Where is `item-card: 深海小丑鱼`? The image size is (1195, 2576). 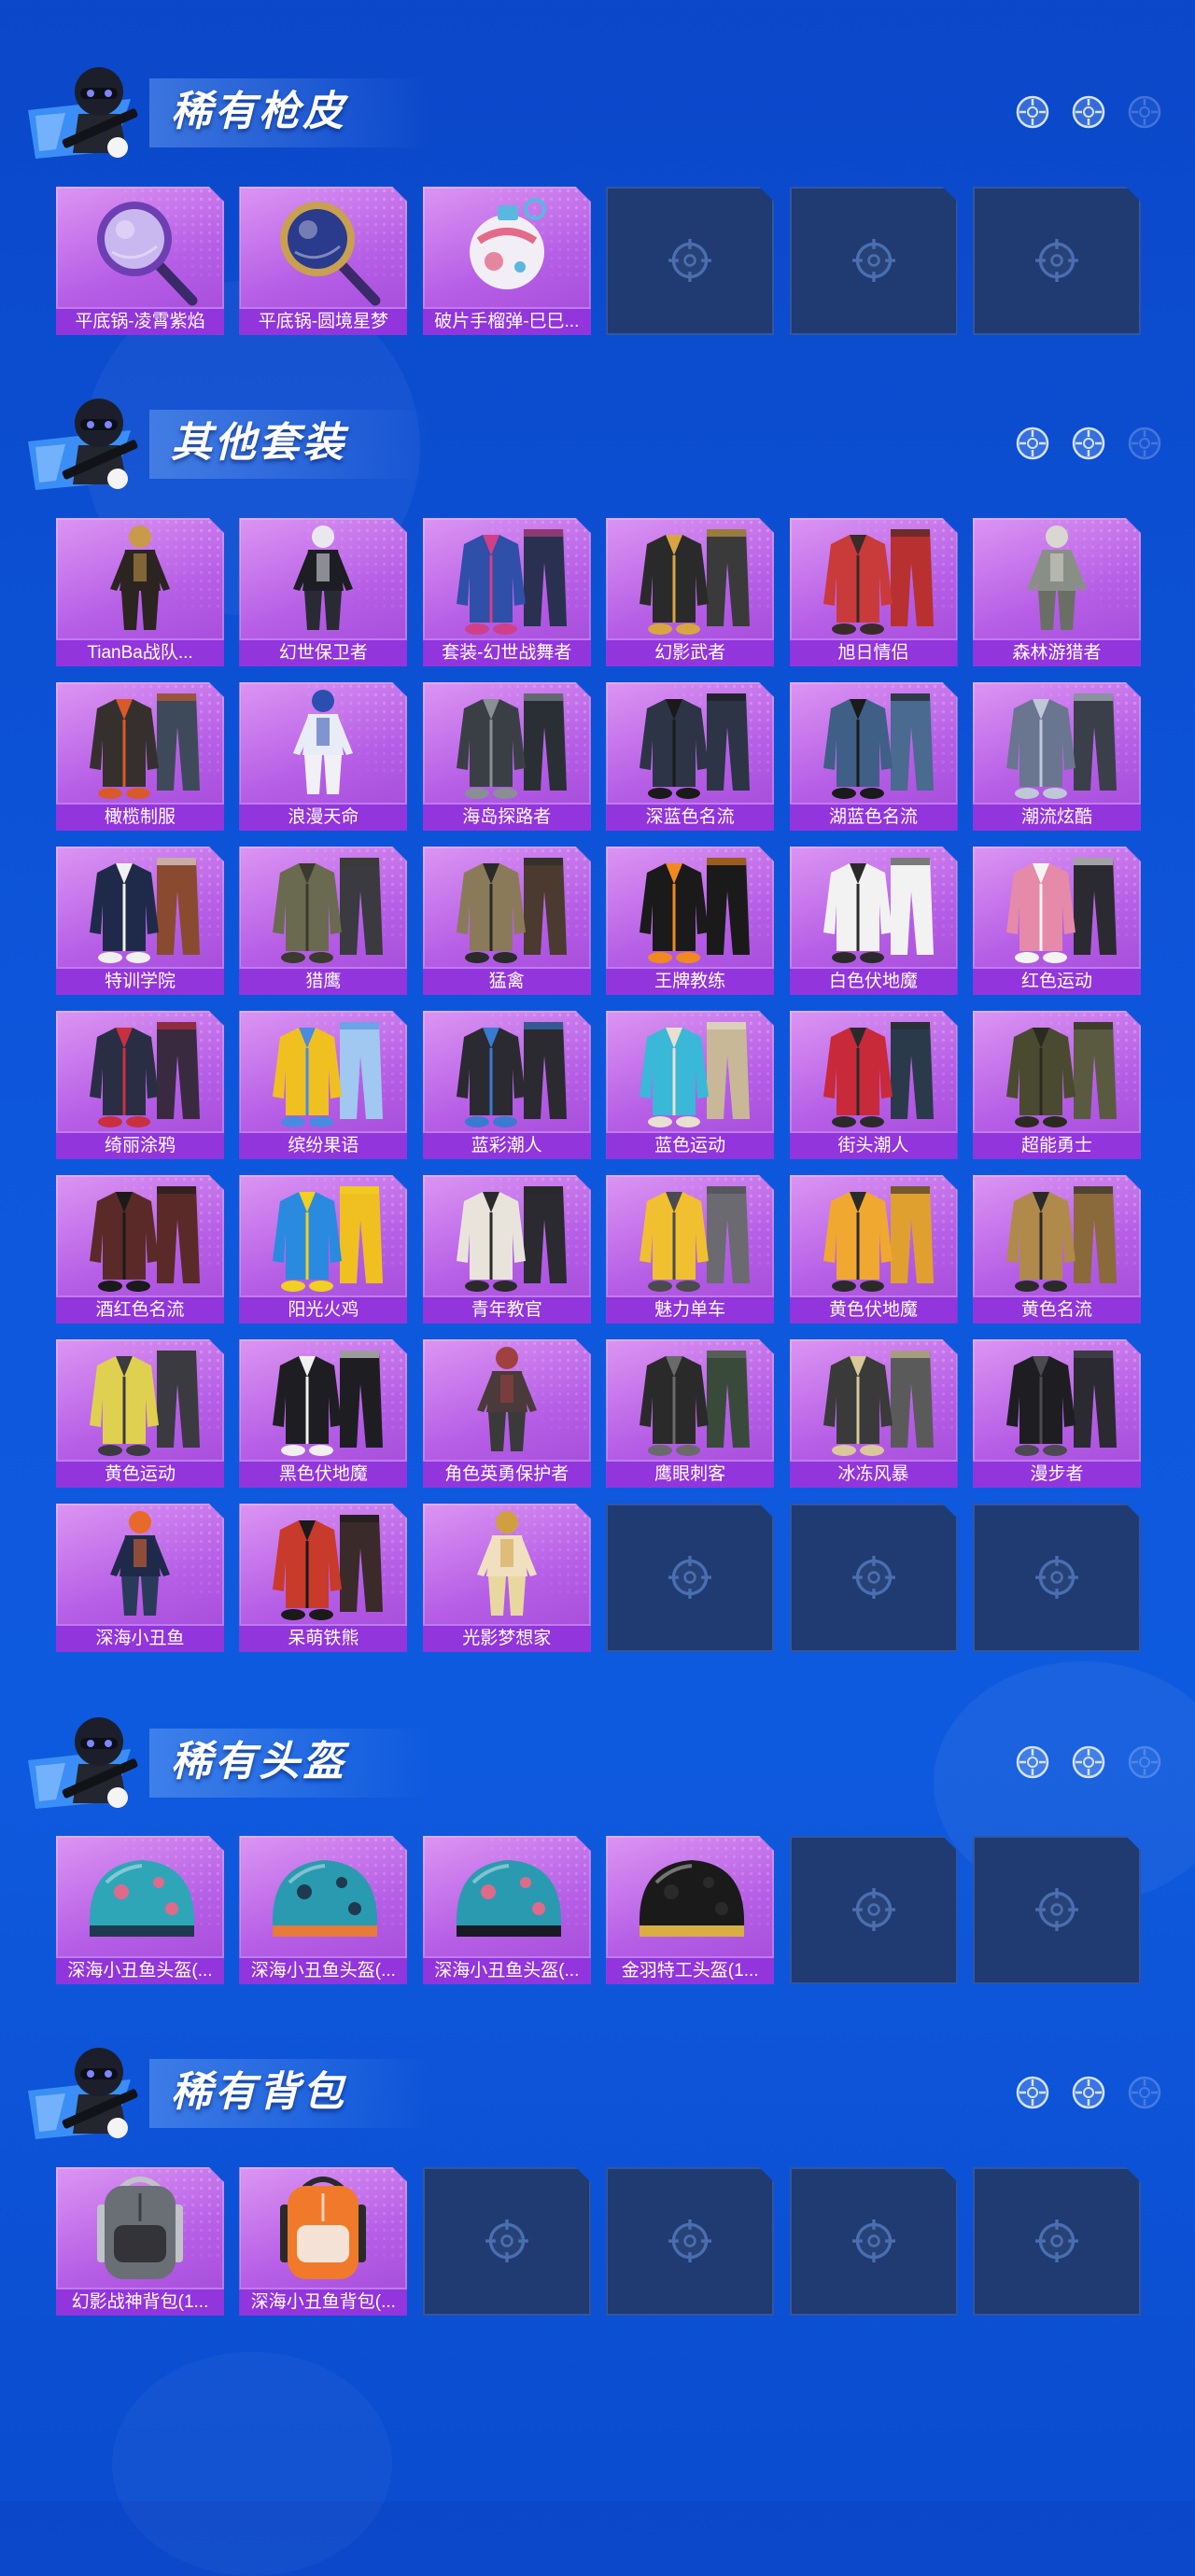 item-card: 深海小丑鱼 is located at coordinates (140, 1578).